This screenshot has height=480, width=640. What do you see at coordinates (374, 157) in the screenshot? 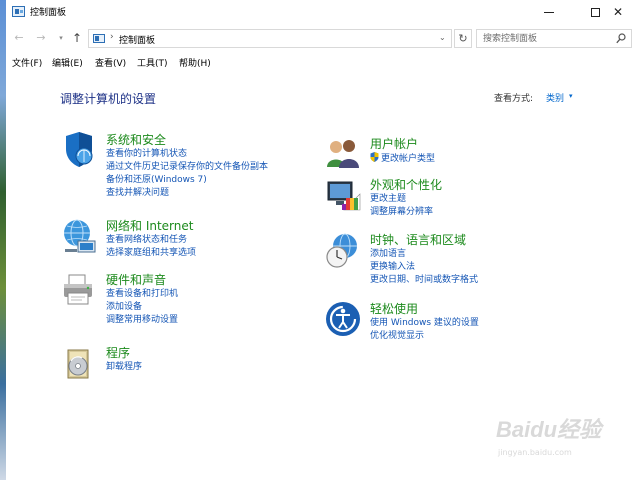
I see `uac-shield-icon` at bounding box center [374, 157].